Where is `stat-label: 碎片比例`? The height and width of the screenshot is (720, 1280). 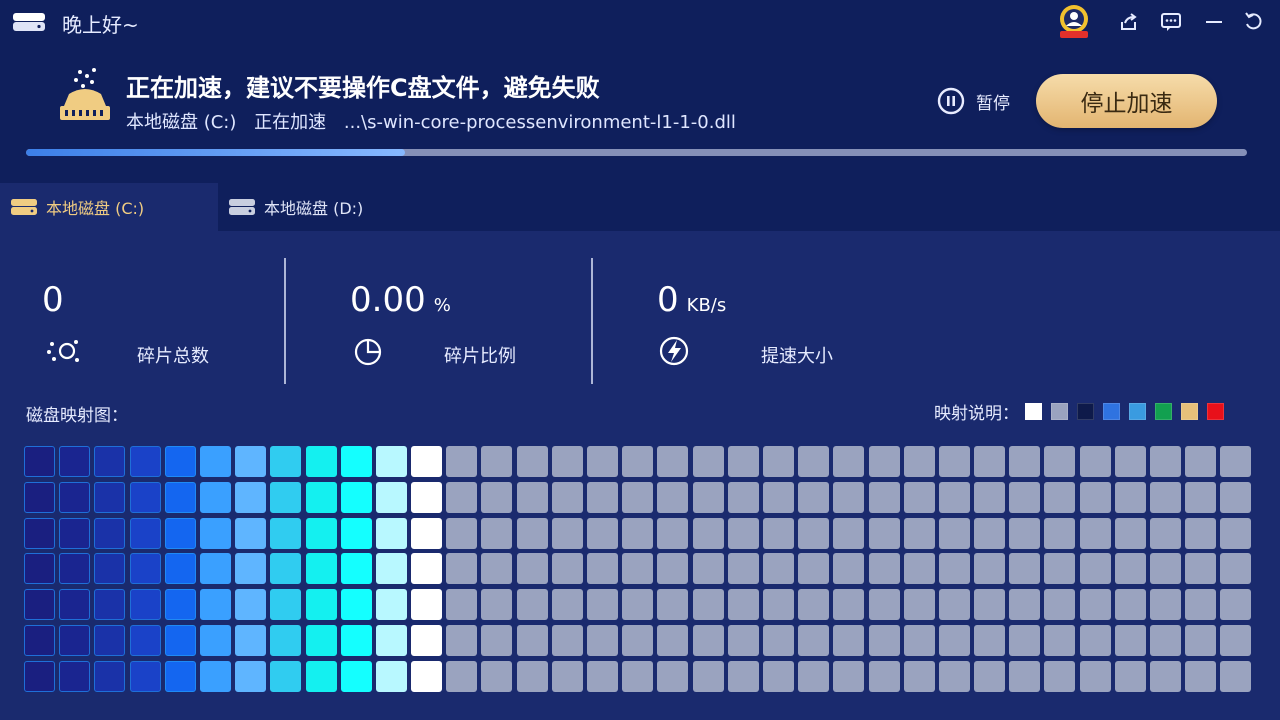
stat-label: 碎片比例 is located at coordinates (480, 356).